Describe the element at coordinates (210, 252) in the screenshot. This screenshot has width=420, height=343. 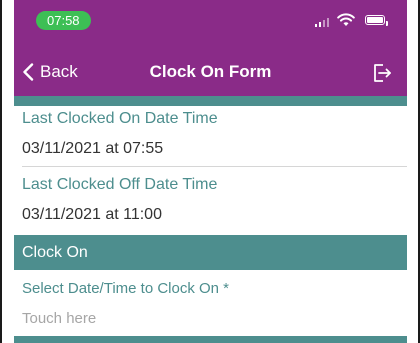
I see `clock-on-section-header: Clock On` at that location.